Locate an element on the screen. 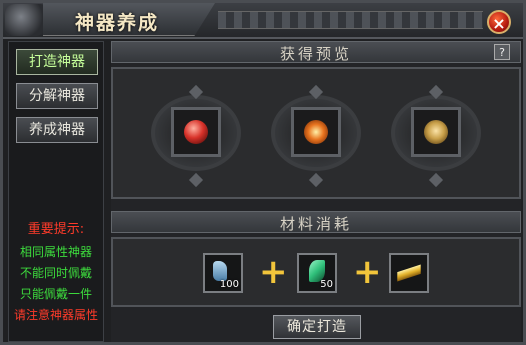  title-ornament is located at coordinates (350, 20).